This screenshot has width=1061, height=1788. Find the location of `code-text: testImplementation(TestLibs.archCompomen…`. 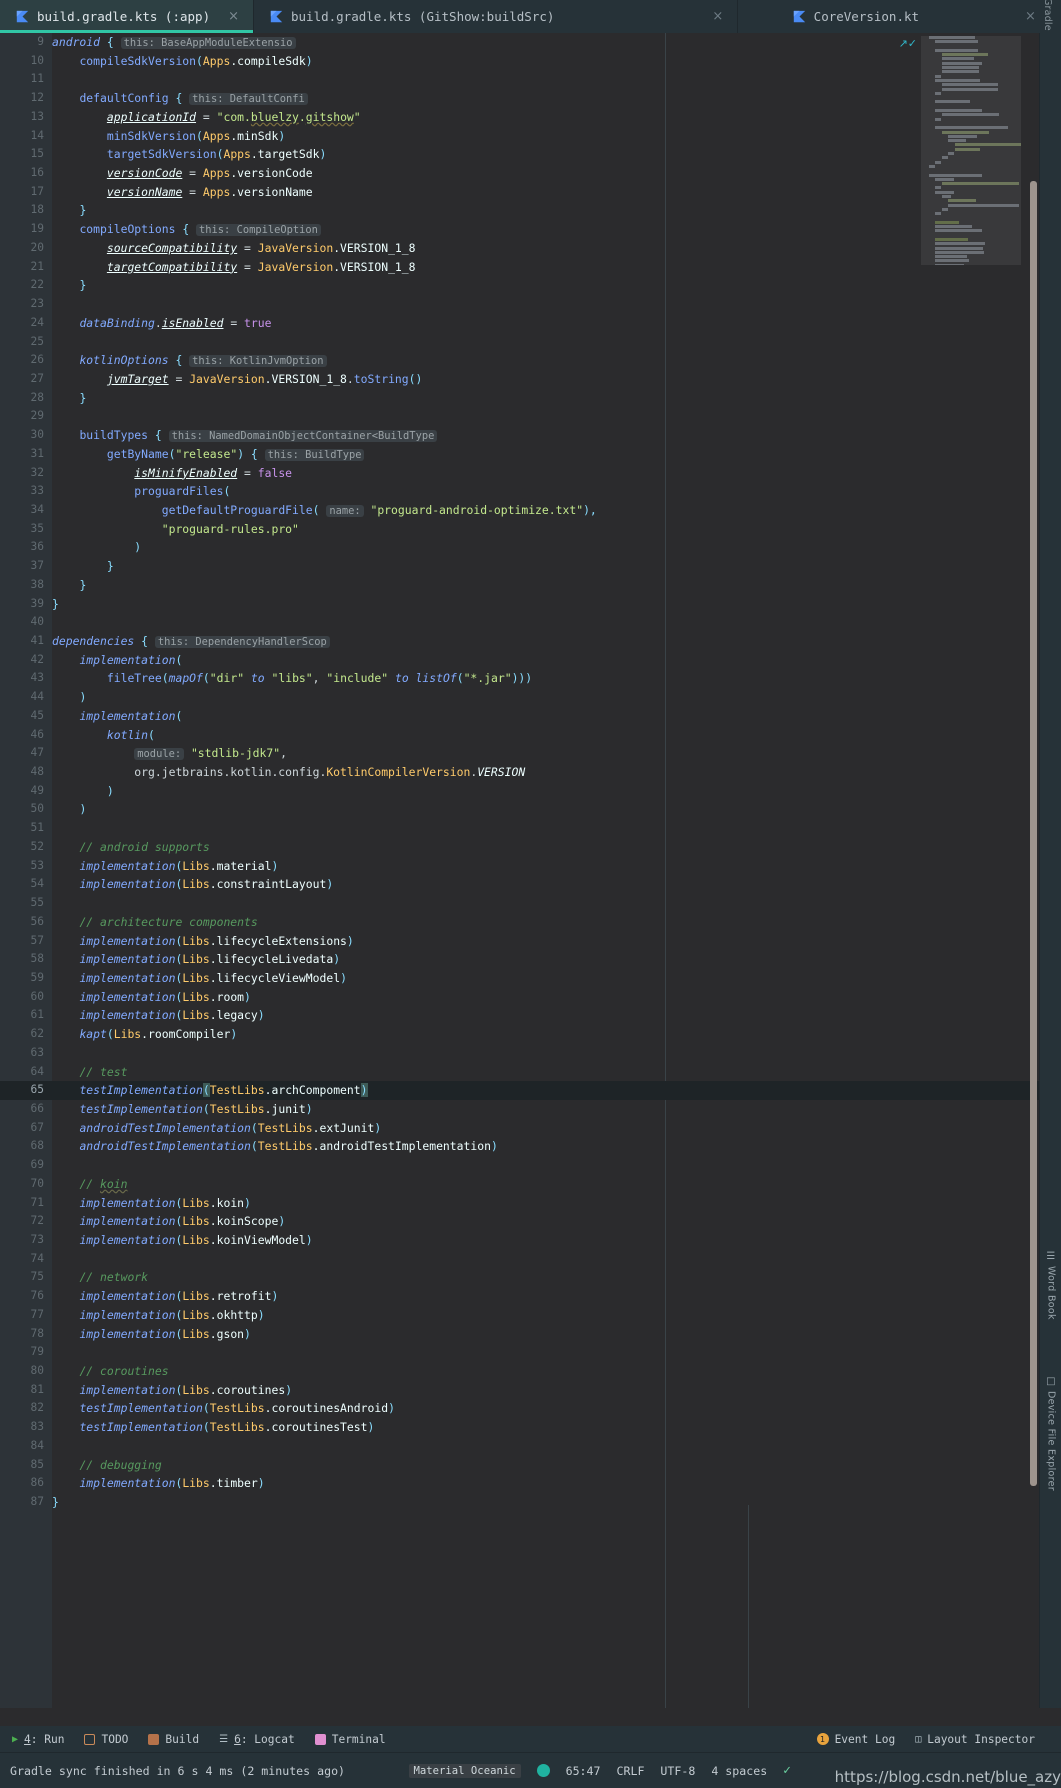

code-text: testImplementation(TestLibs.archCompomen… is located at coordinates (210, 1090).